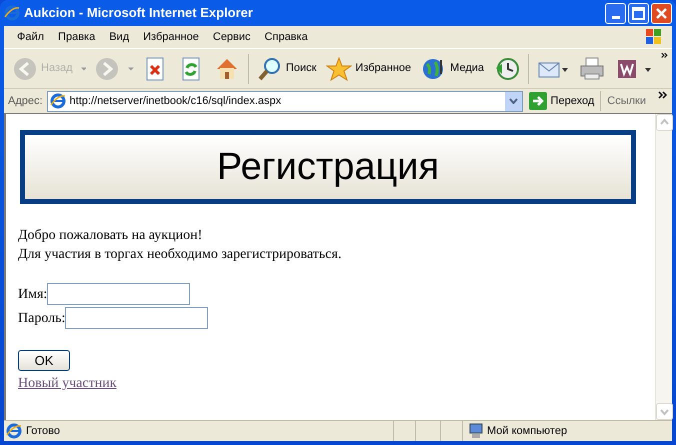  What do you see at coordinates (339, 69) in the screenshot?
I see `star-icon` at bounding box center [339, 69].